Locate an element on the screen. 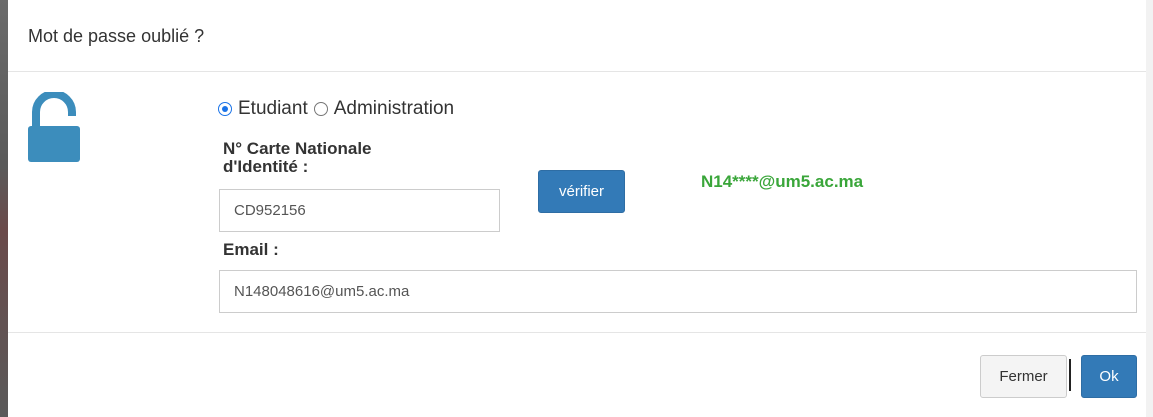  radio-administration-label: Administration is located at coordinates (394, 109).